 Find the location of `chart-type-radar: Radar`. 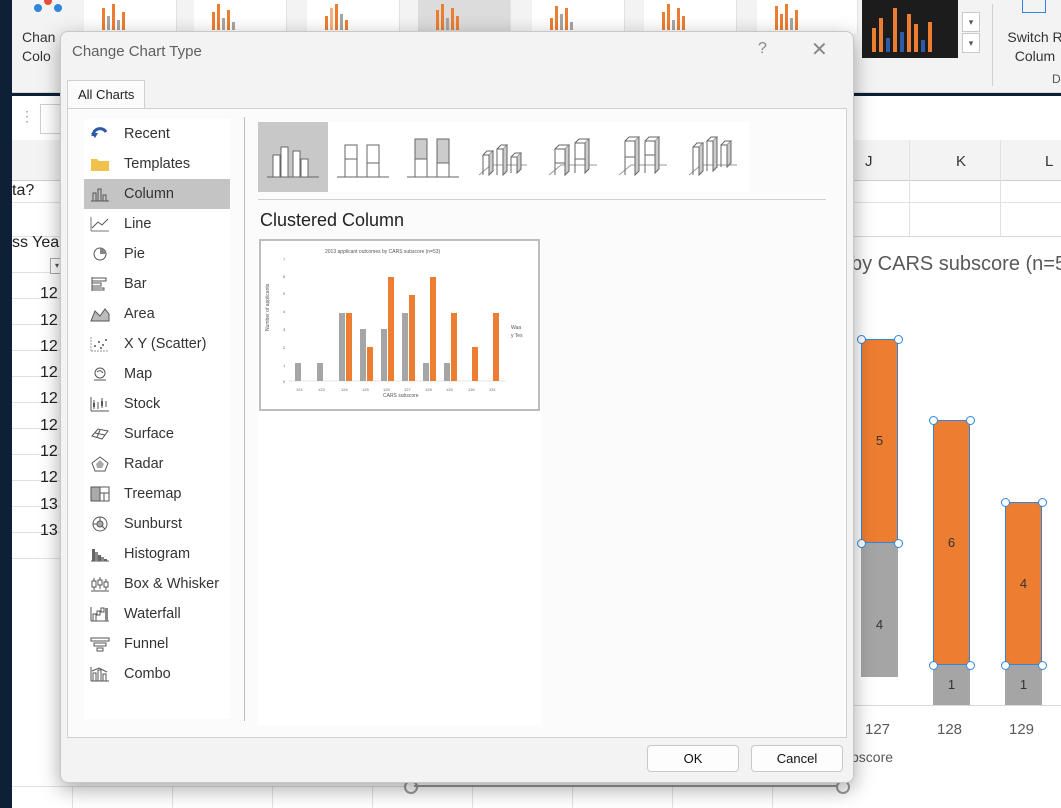

chart-type-radar: Radar is located at coordinates (157, 464).